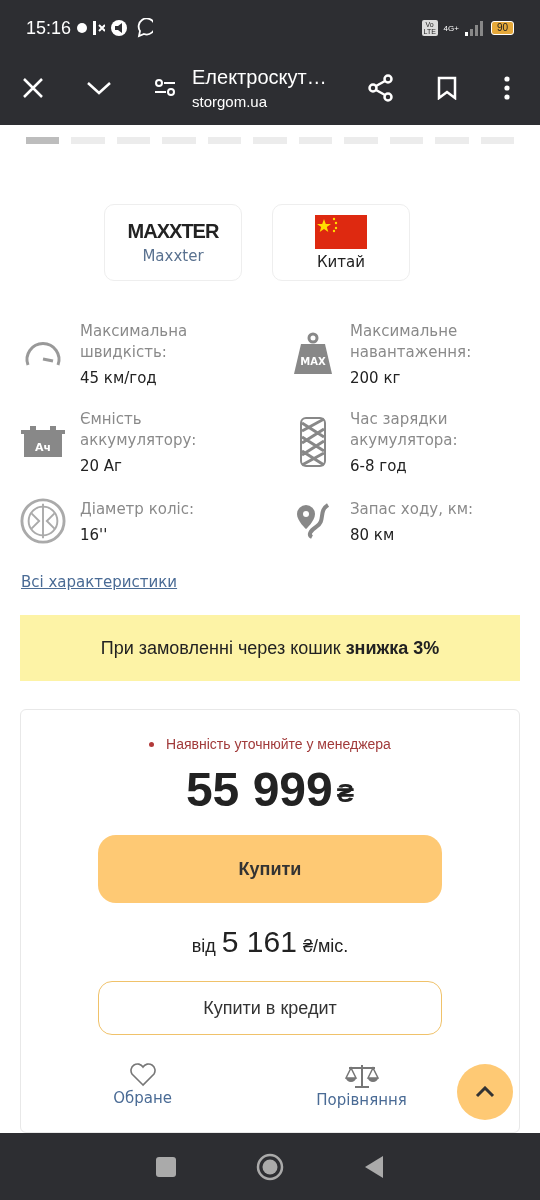 The width and height of the screenshot is (540, 1200). Describe the element at coordinates (313, 442) in the screenshot. I see `cable-icon` at that location.